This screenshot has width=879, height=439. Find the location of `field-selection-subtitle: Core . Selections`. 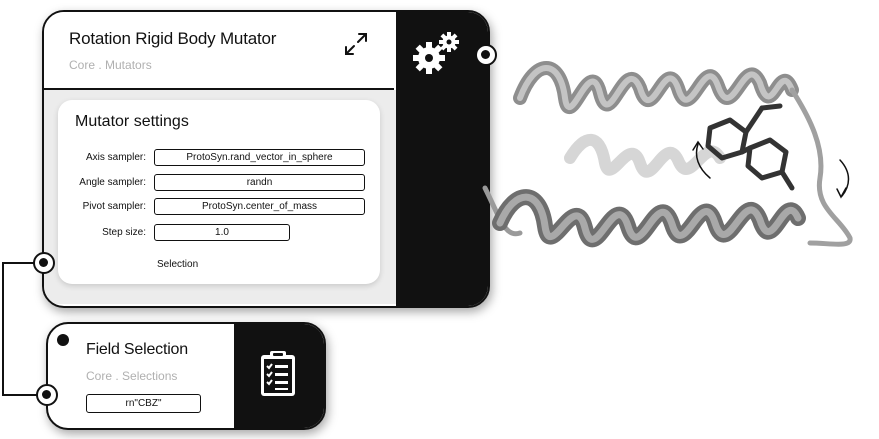

field-selection-subtitle: Core . Selections is located at coordinates (132, 376).